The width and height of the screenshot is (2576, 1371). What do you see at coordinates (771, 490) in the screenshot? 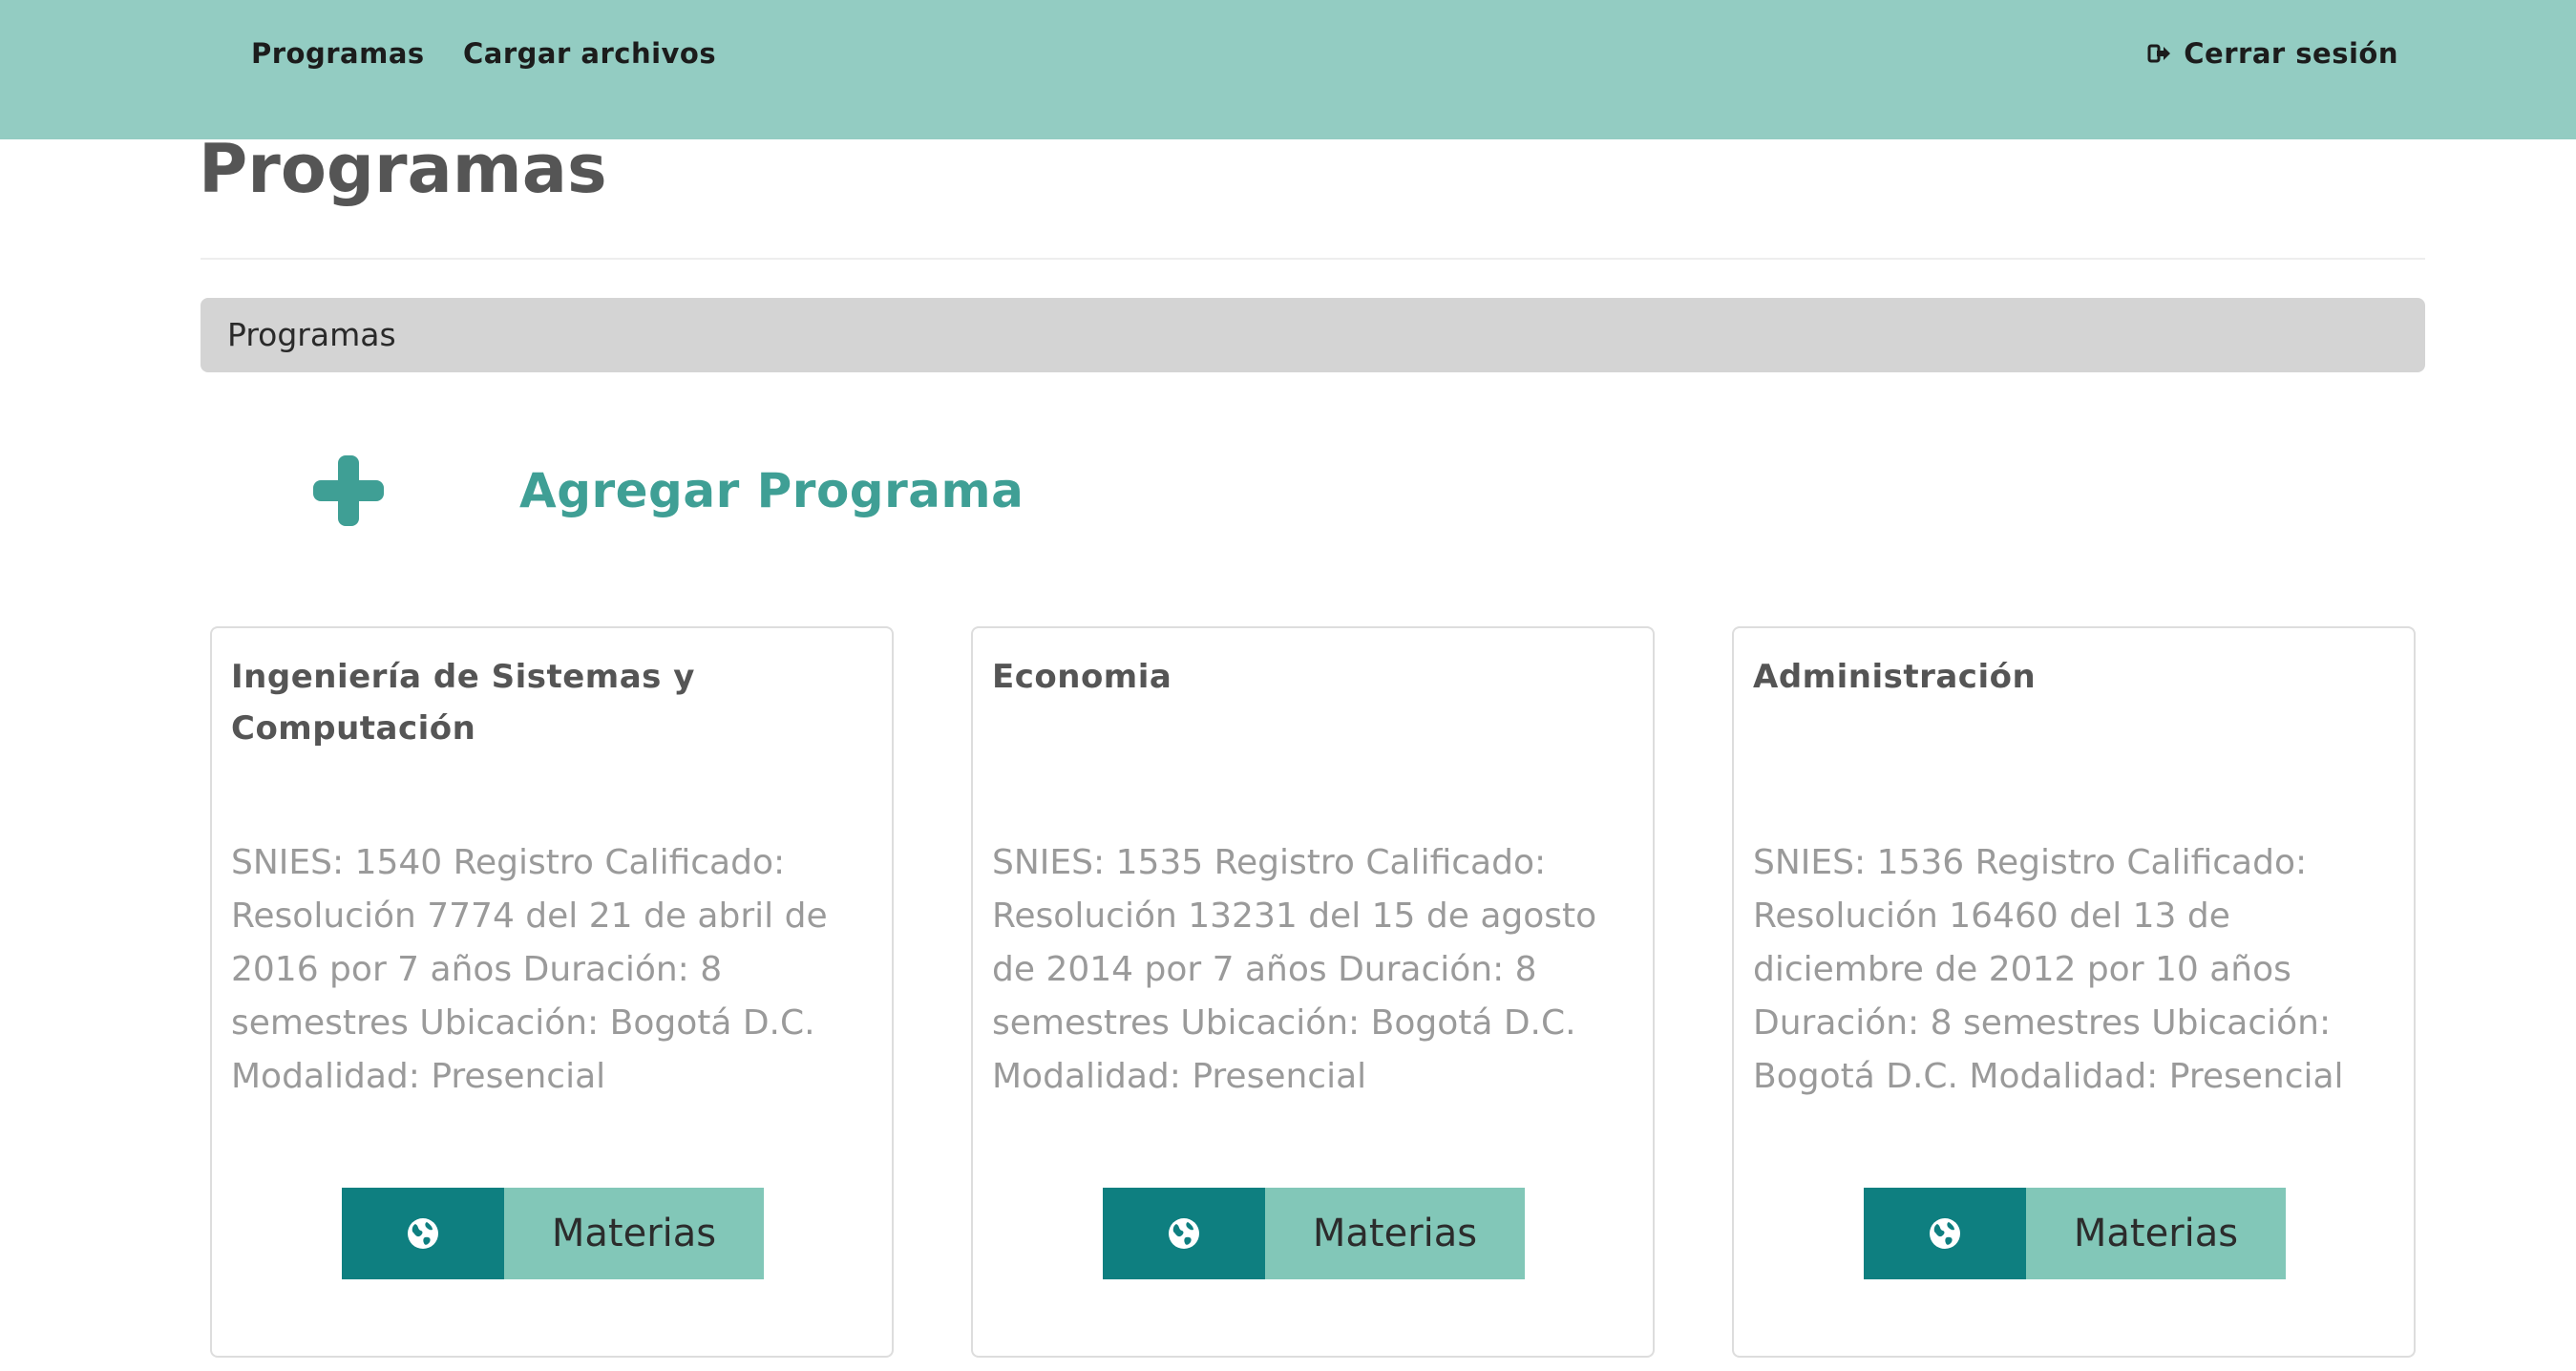
I see `add-program-label: Agregar Programa` at bounding box center [771, 490].